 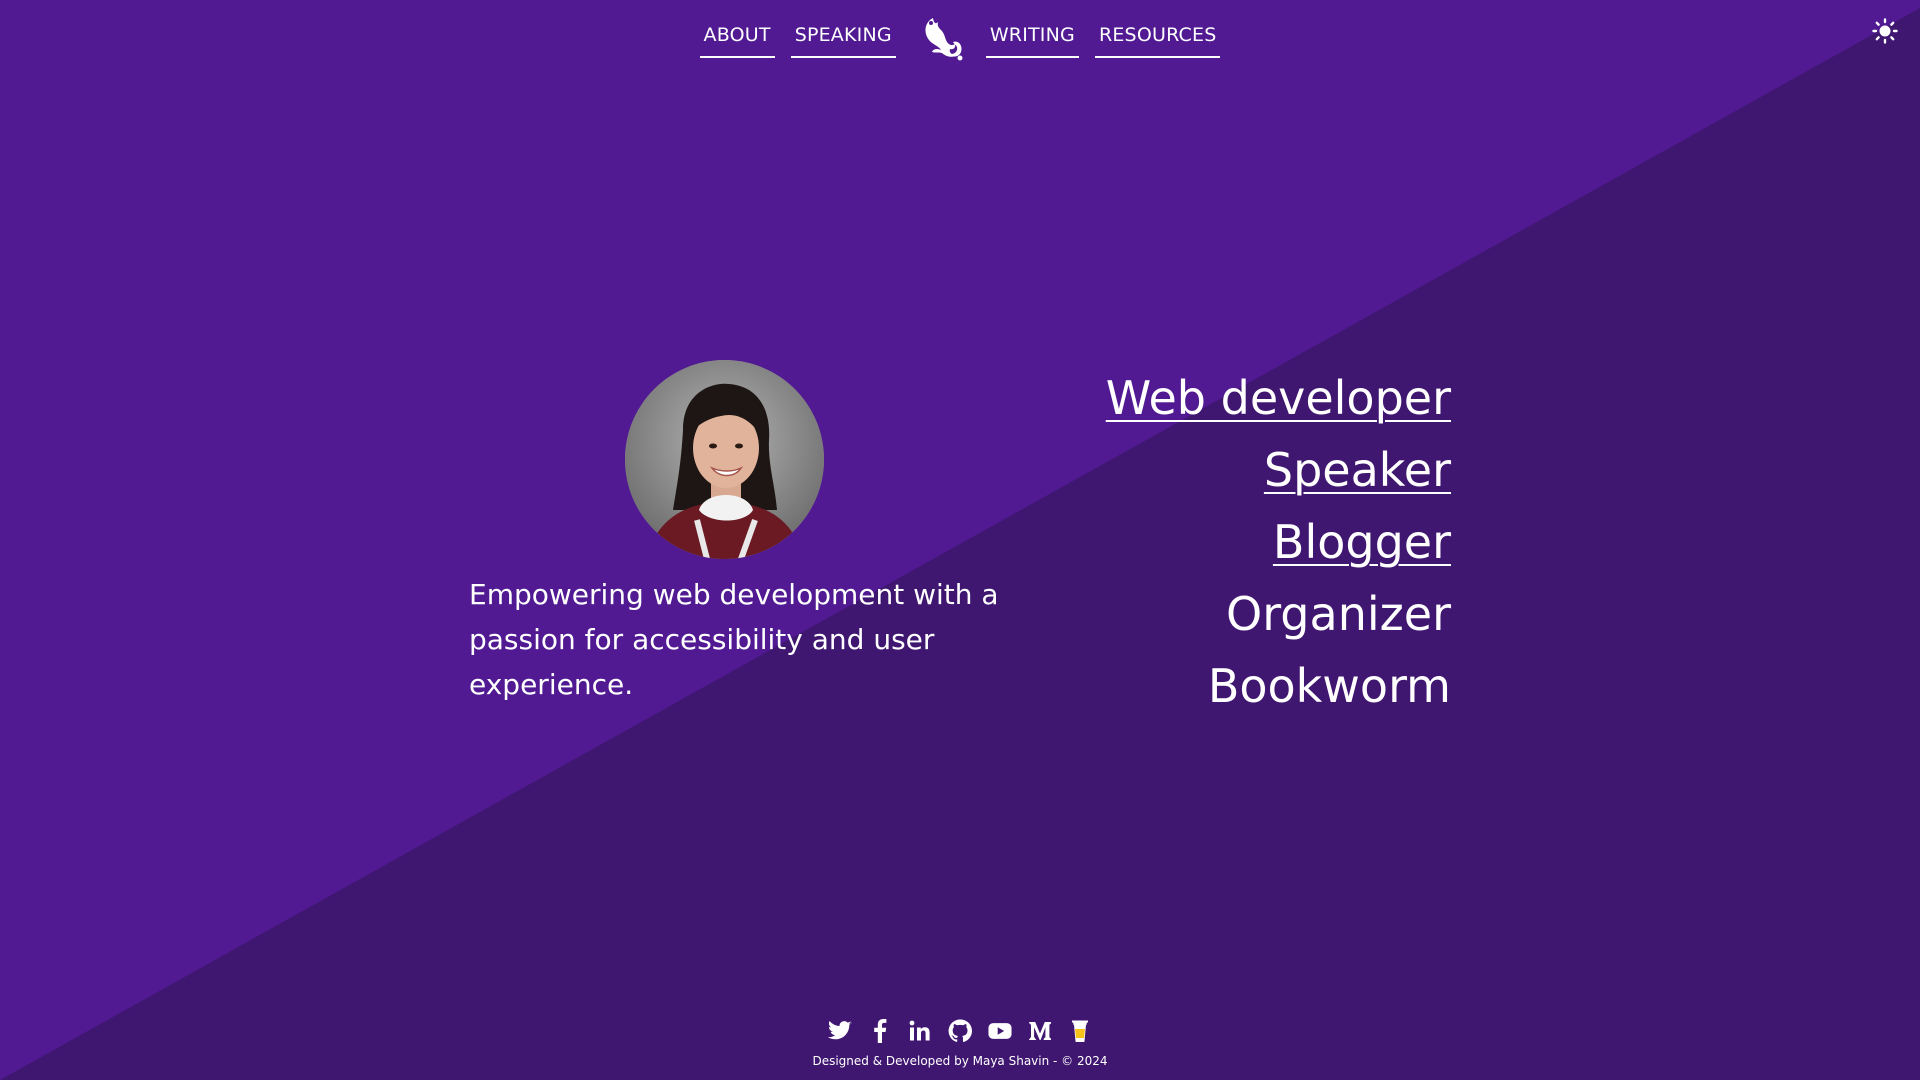 I want to click on role-web-developer-link: Web developer, so click(x=1278, y=398).